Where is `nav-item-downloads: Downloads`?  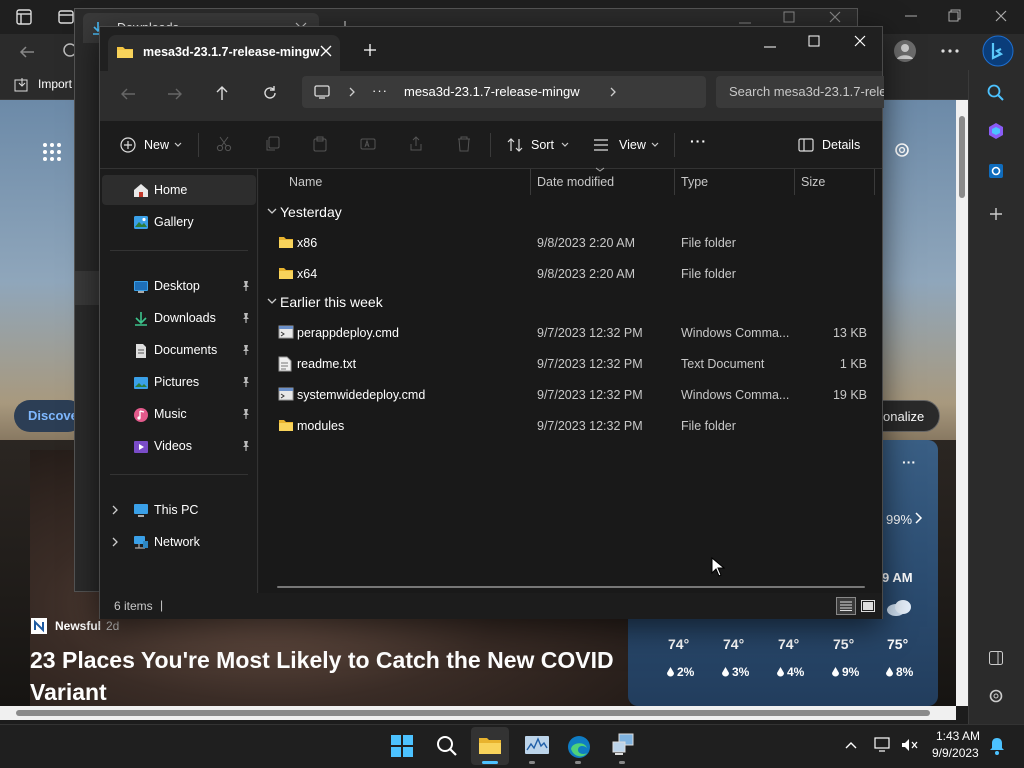 nav-item-downloads: Downloads is located at coordinates (179, 318).